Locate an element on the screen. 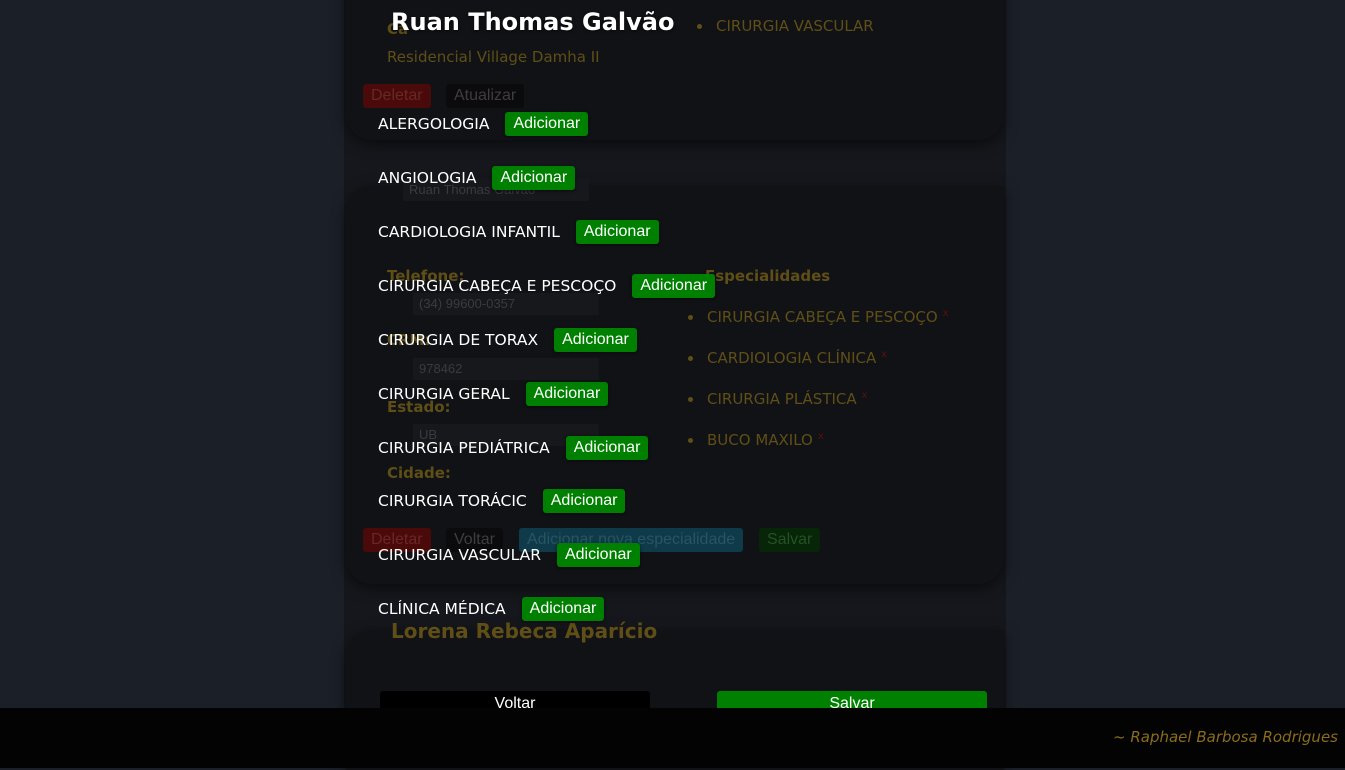 This screenshot has width=1345, height=770. update-button: Atualizar is located at coordinates (485, 96).